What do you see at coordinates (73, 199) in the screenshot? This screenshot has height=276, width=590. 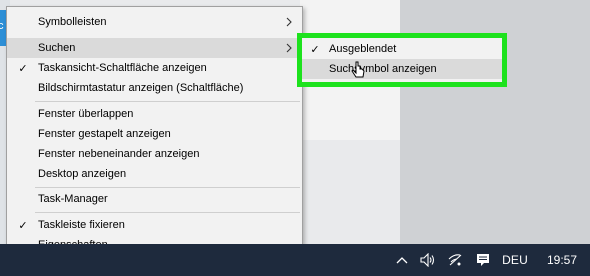 I see `menu-item-label: Task-Manager` at bounding box center [73, 199].